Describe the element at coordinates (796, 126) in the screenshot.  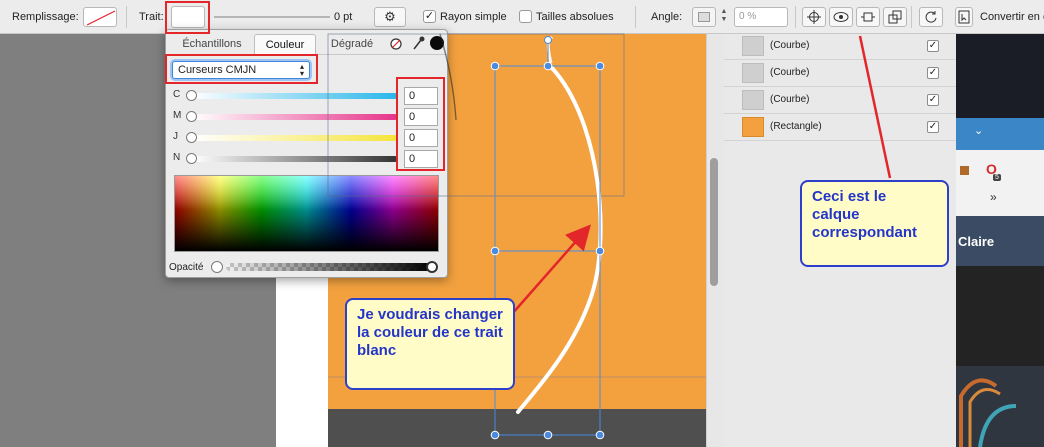
I see `layer-name: (Rectangle)` at that location.